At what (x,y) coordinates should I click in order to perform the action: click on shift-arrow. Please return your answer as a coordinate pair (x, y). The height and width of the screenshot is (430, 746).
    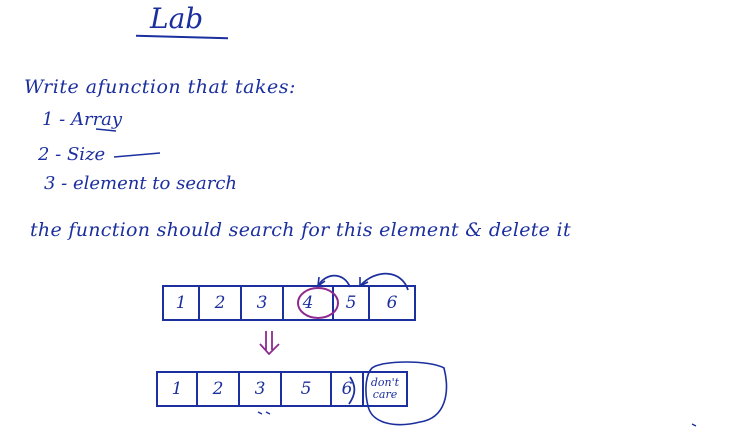
    Looking at the image, I should click on (334, 281).